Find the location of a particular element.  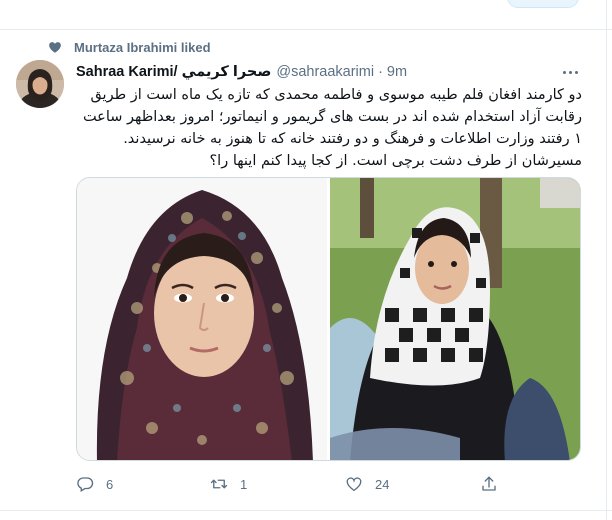

reply-icon is located at coordinates (85, 484).